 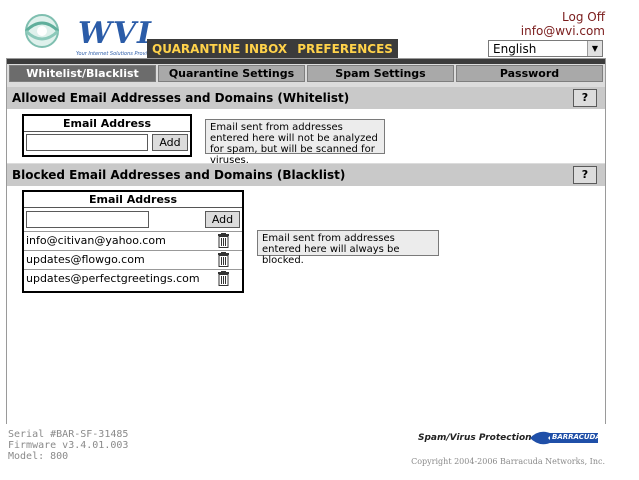 I want to click on blacklist-email-input, so click(x=87, y=219).